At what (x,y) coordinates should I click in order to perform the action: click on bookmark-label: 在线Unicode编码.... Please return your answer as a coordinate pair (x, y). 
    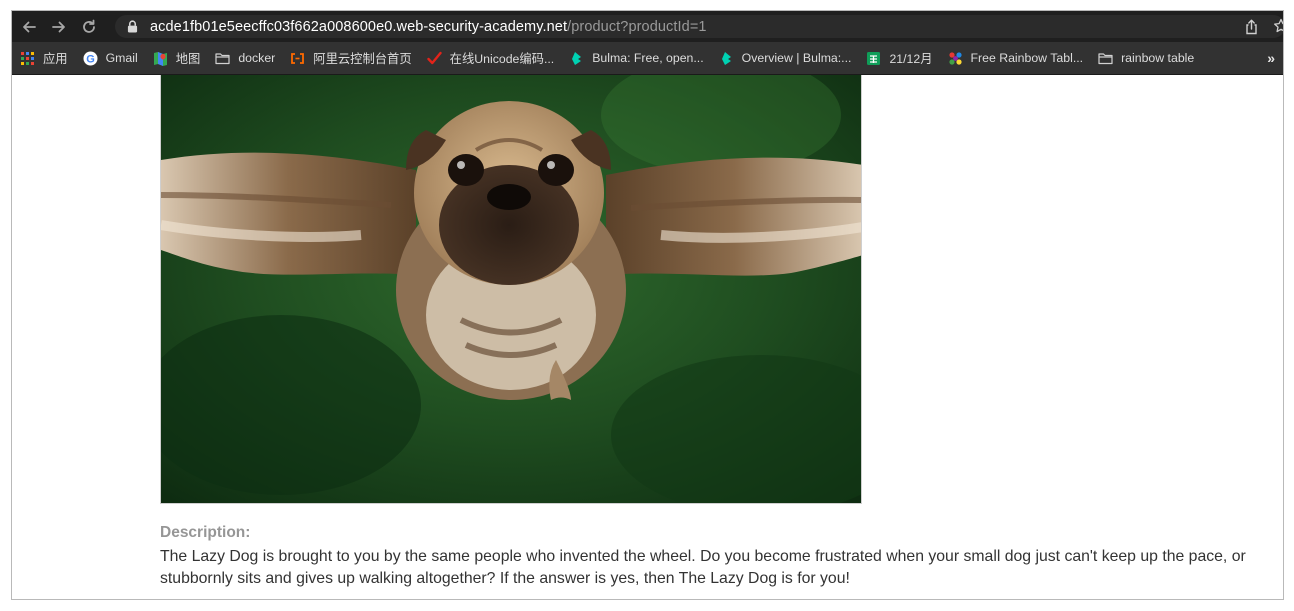
    Looking at the image, I should click on (502, 59).